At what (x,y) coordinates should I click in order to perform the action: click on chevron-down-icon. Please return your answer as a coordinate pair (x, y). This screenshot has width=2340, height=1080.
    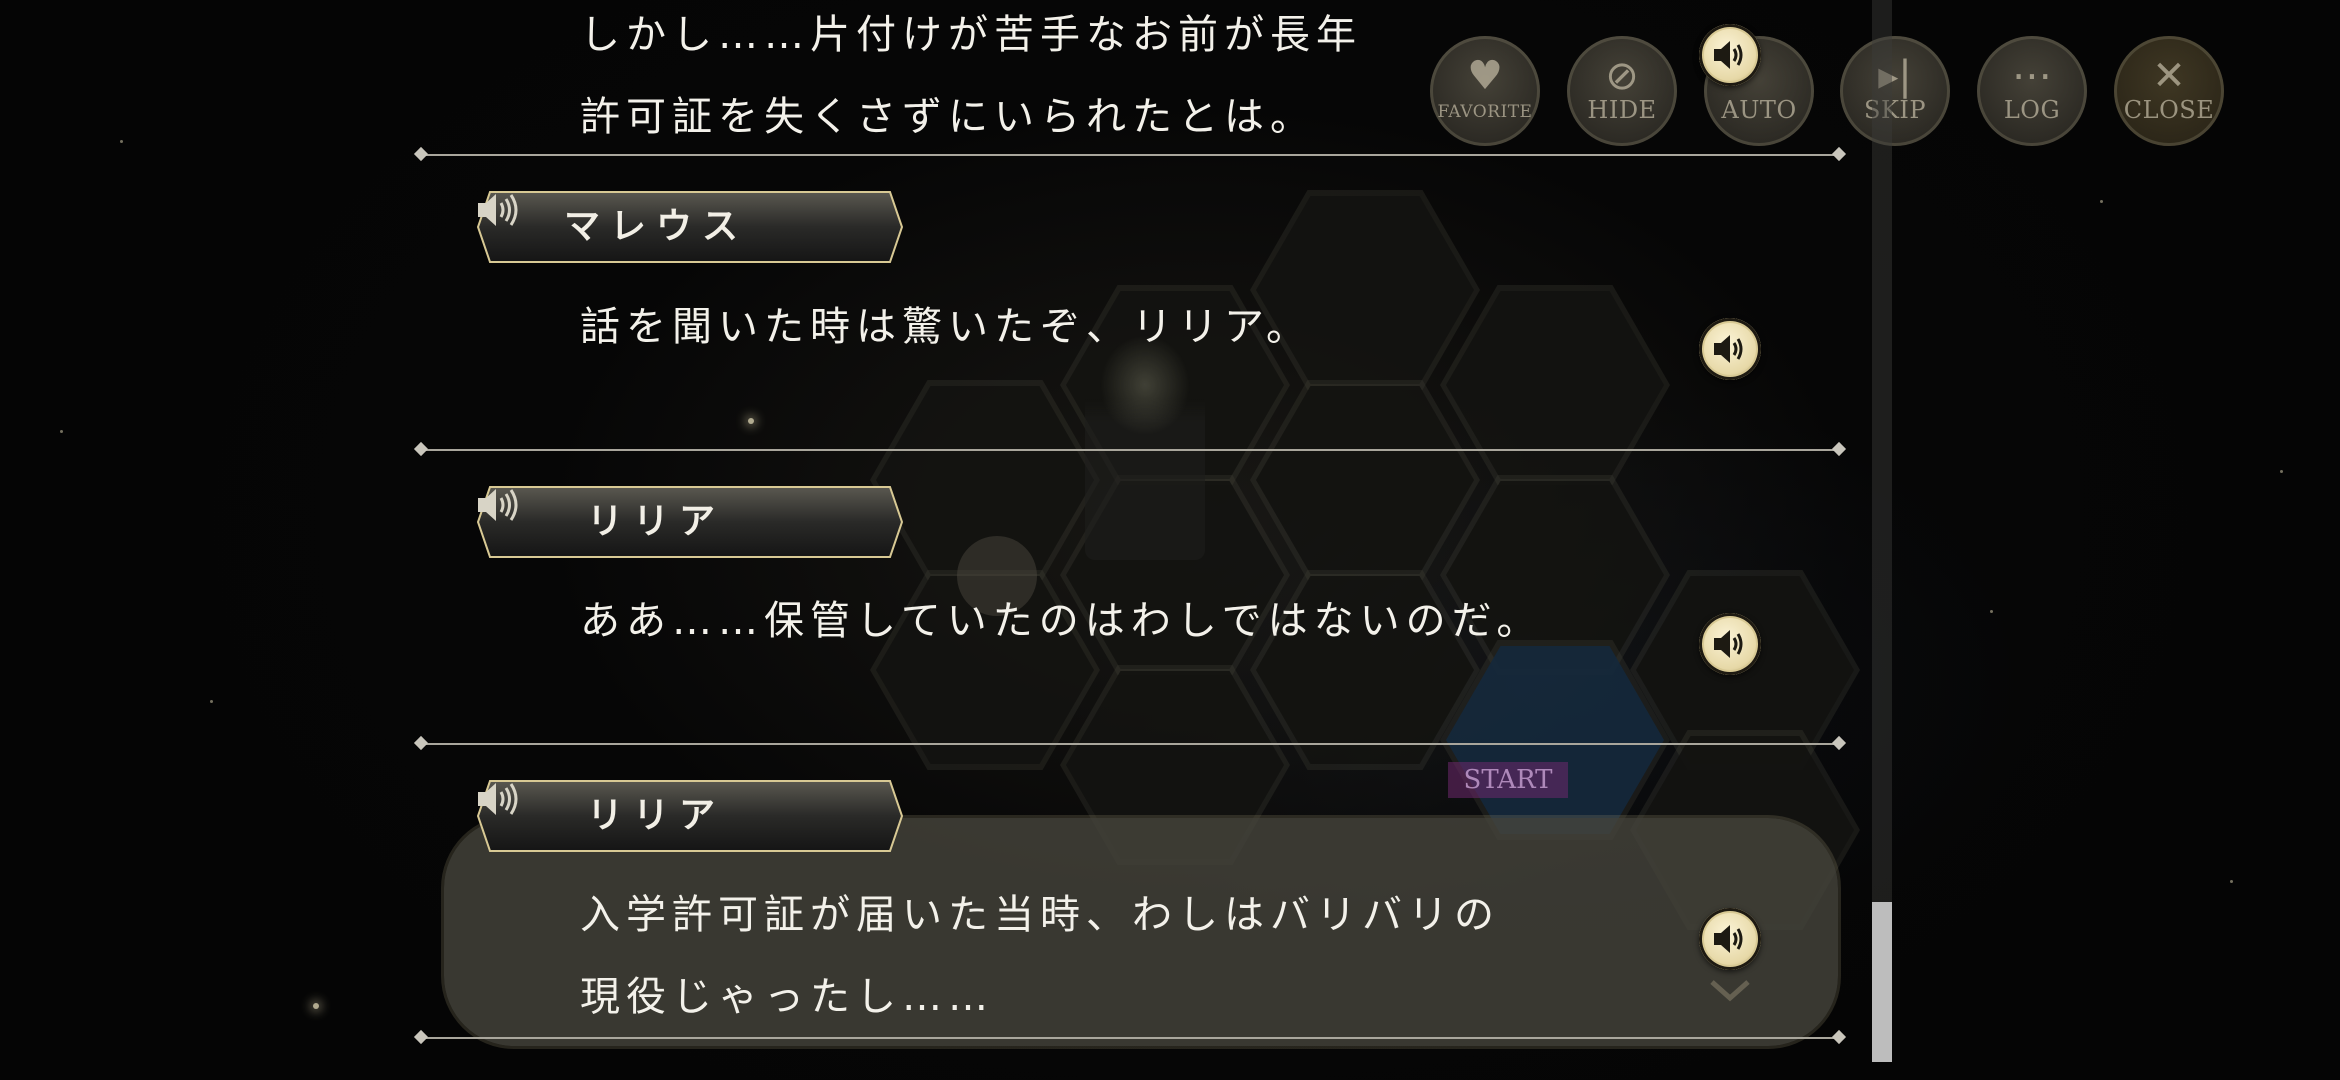
    Looking at the image, I should click on (1730, 991).